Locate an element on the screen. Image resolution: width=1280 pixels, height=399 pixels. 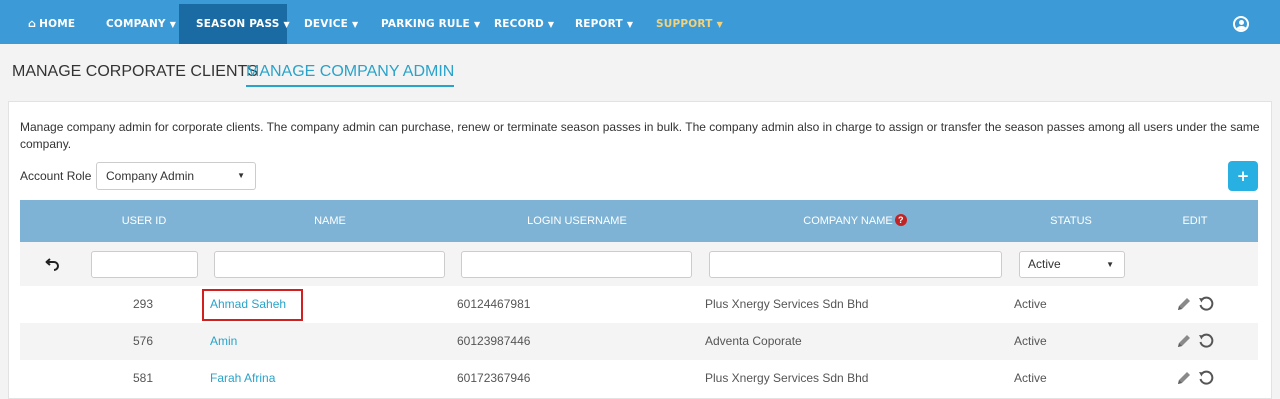
header-company-name-label: COMPANY NAME is located at coordinates (848, 221).